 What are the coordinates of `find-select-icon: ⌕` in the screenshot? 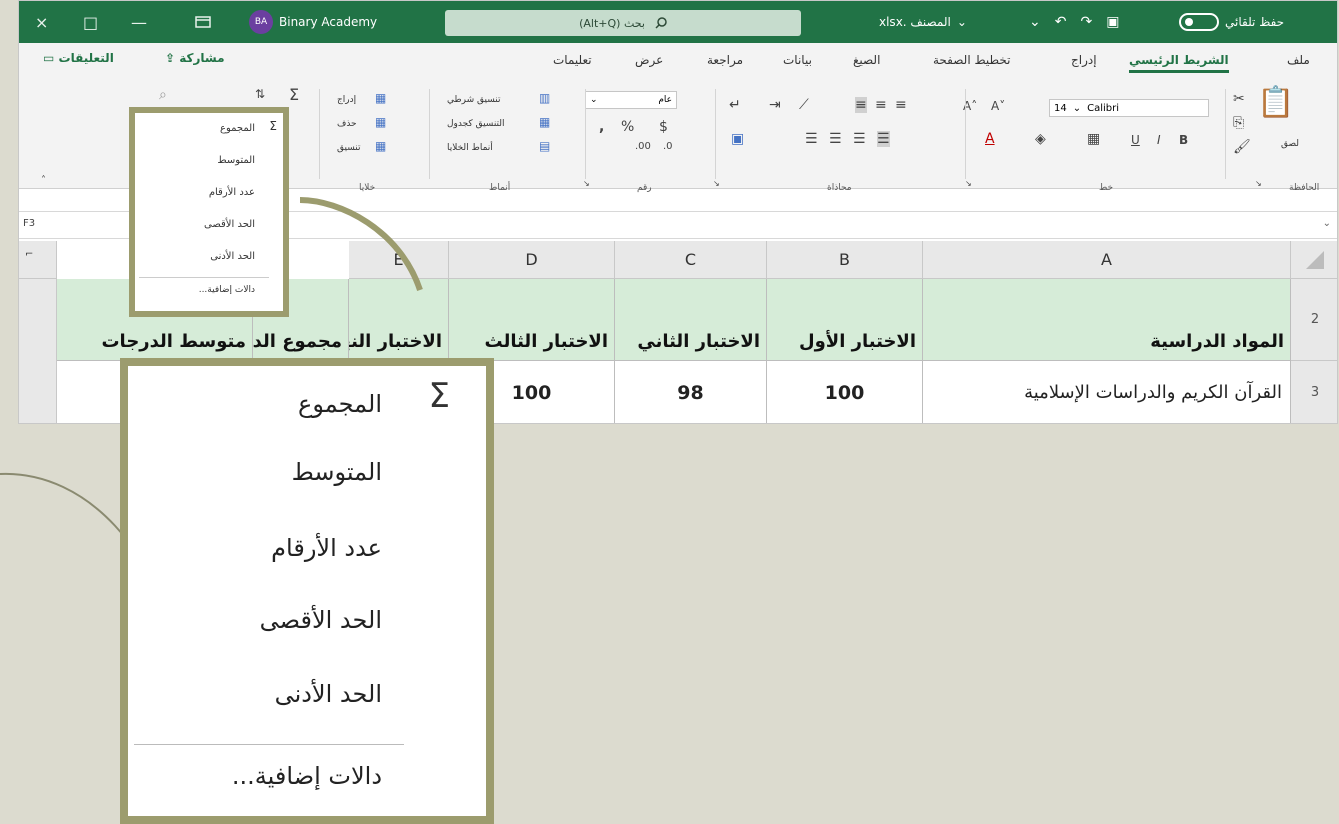 It's located at (163, 95).